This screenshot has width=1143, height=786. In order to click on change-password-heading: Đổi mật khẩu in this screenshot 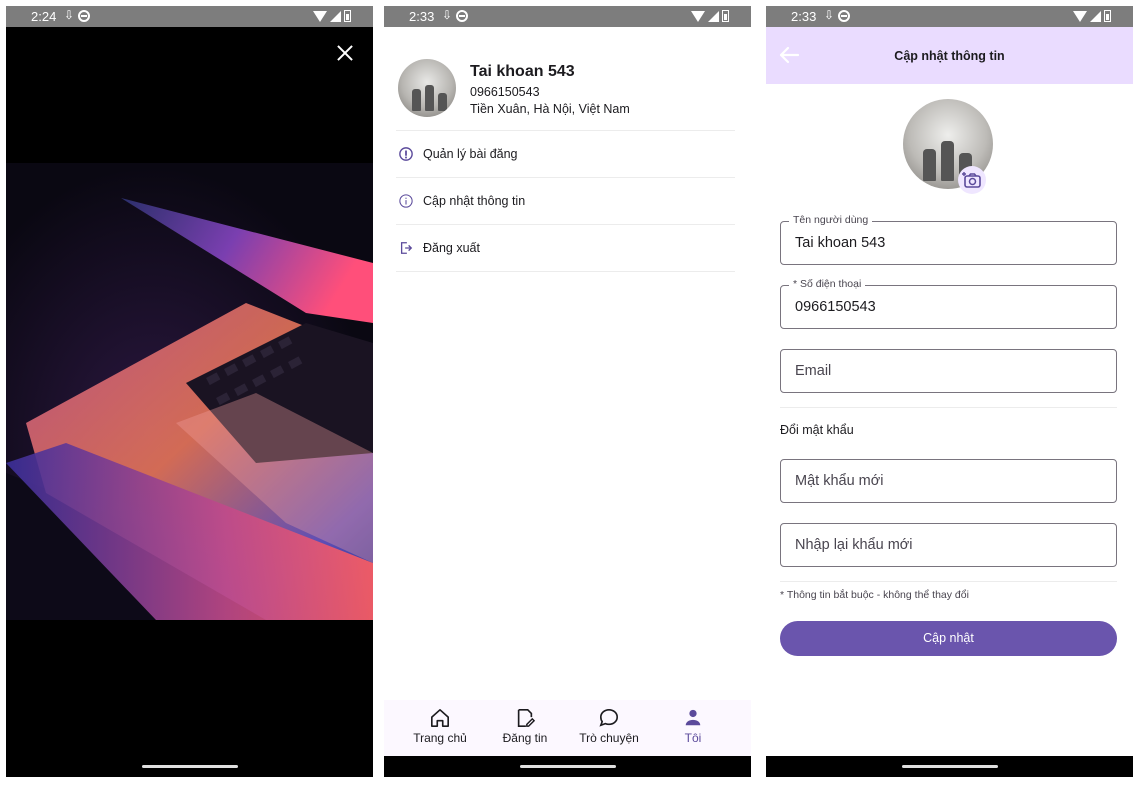, I will do `click(817, 430)`.